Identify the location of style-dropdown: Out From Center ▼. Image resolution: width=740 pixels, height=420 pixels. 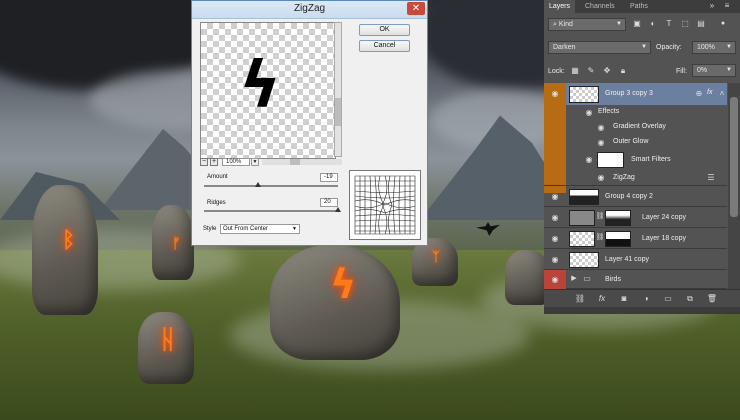
(260, 229).